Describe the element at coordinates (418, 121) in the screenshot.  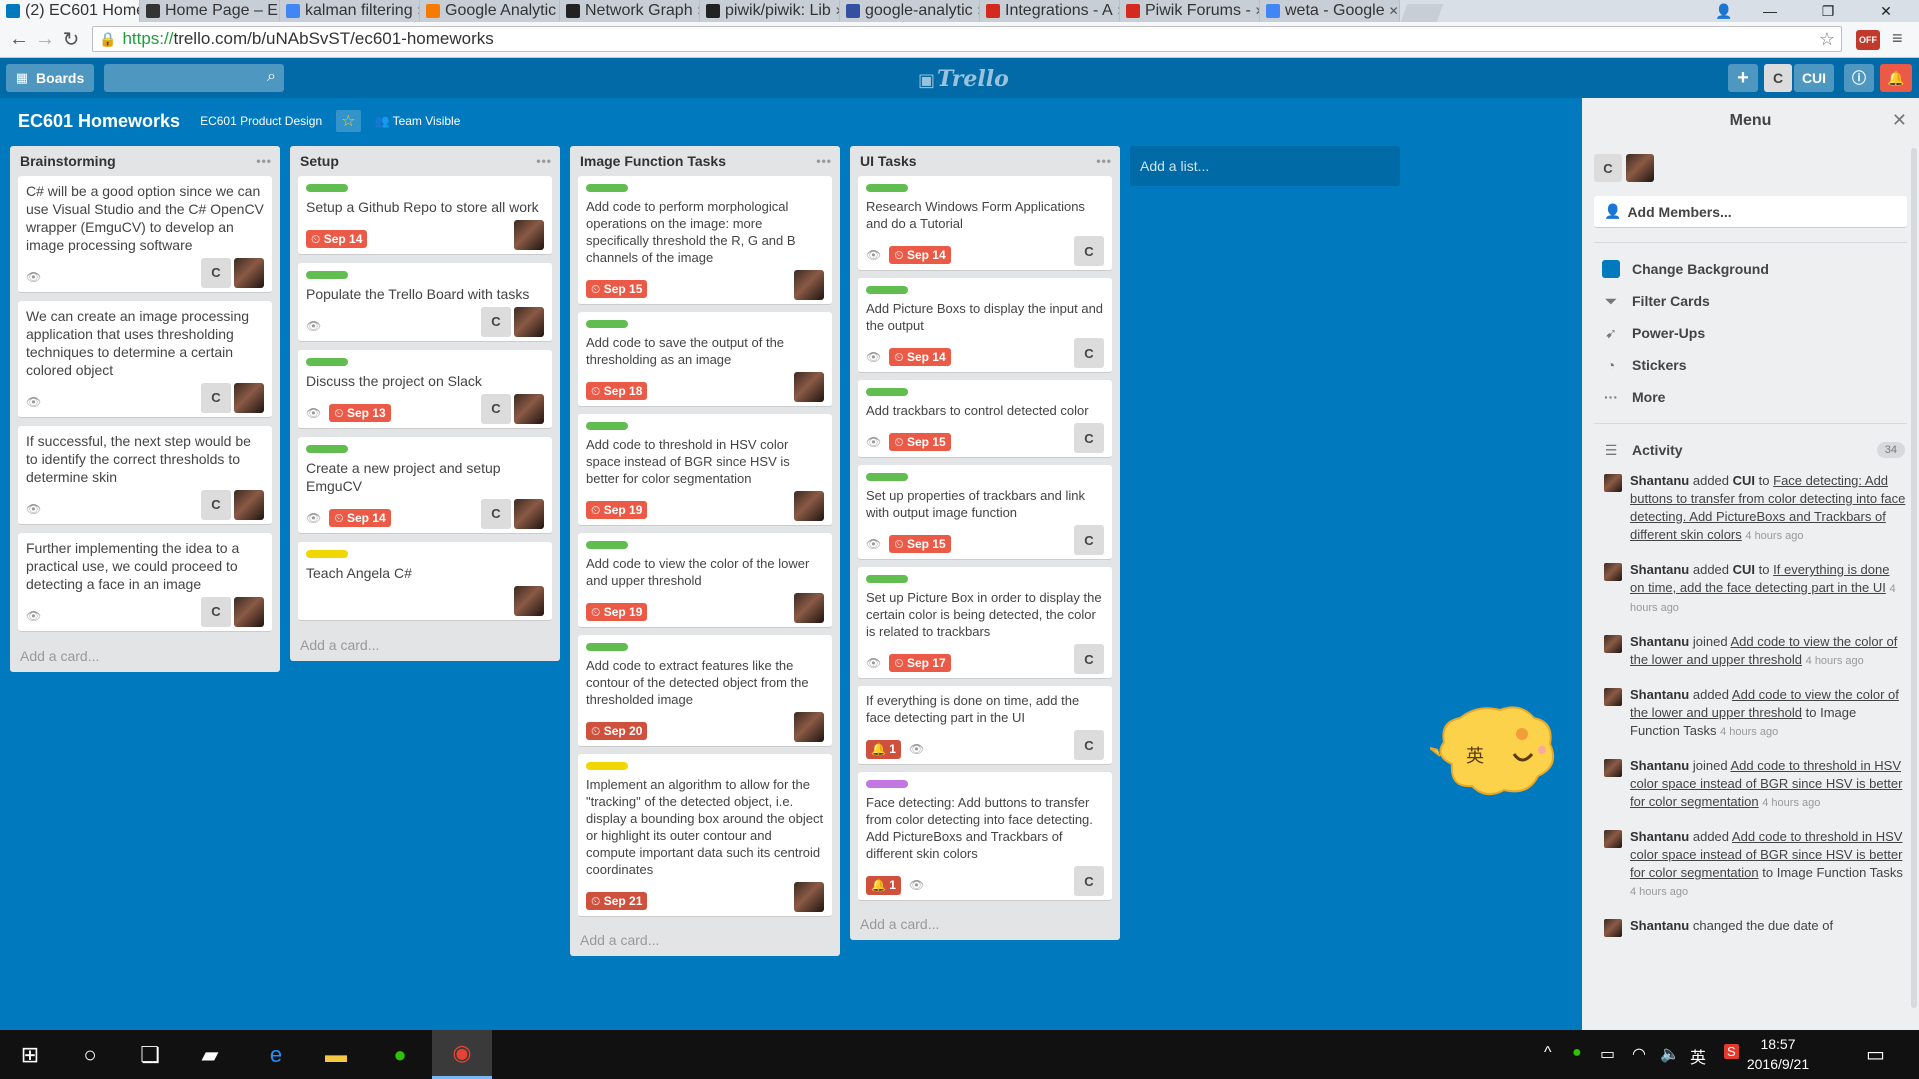
I see `board-visibility: 👥 Team Visible` at that location.